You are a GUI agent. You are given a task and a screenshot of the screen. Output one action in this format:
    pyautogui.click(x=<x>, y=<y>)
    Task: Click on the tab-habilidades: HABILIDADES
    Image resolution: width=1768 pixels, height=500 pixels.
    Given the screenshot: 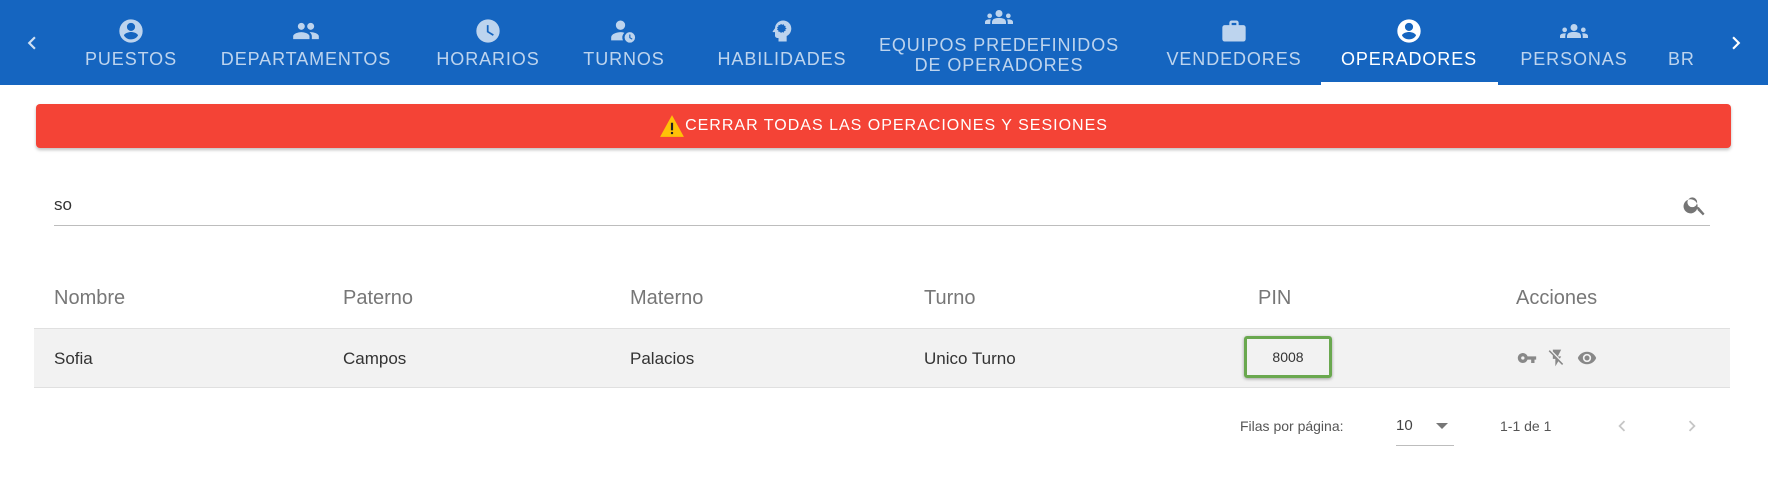 What is the action you would take?
    pyautogui.click(x=782, y=42)
    